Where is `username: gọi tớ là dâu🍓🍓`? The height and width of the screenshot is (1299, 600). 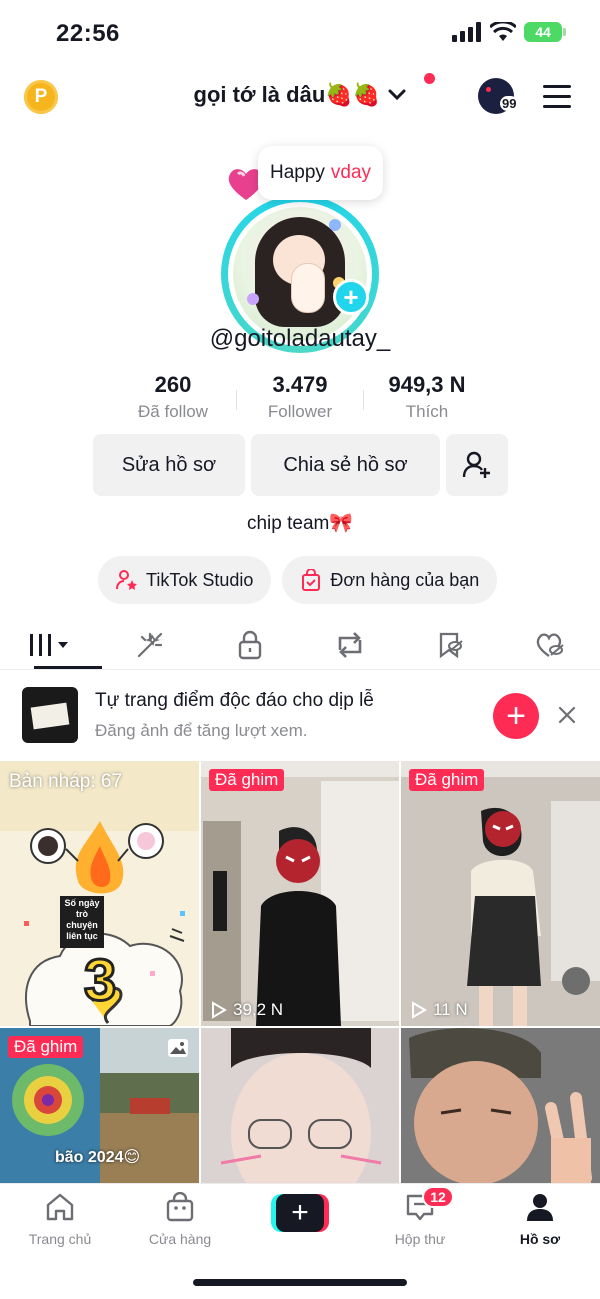
username: gọi tớ là dâu🍓🍓 is located at coordinates (287, 94).